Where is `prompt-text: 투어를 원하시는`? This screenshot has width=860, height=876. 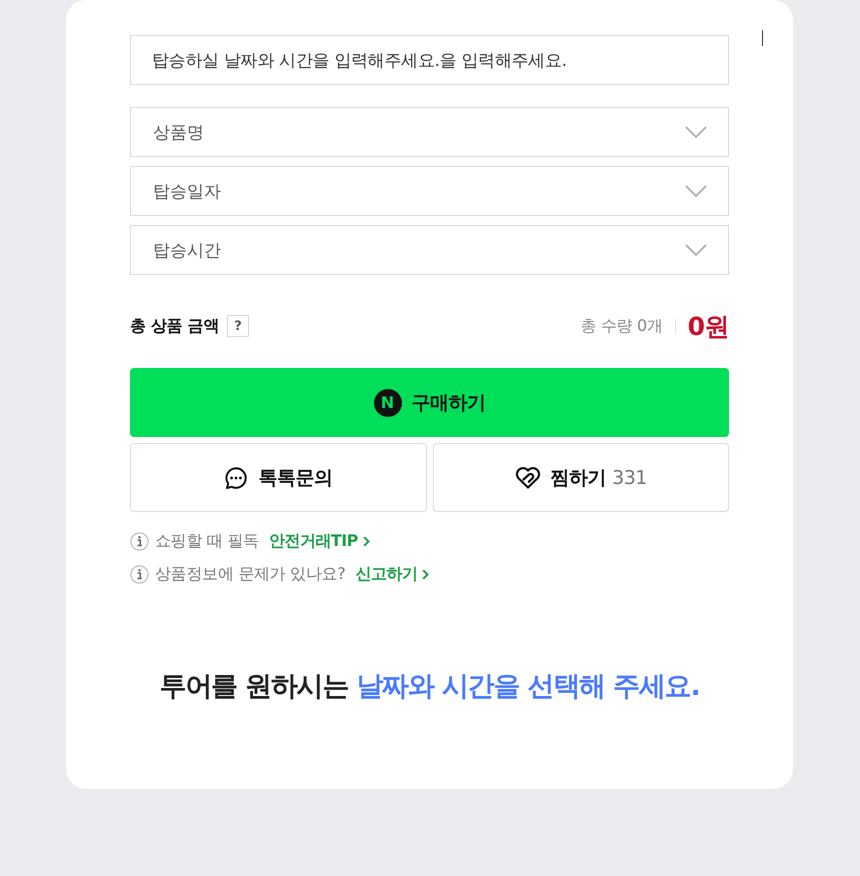
prompt-text: 투어를 원하시는 is located at coordinates (253, 687).